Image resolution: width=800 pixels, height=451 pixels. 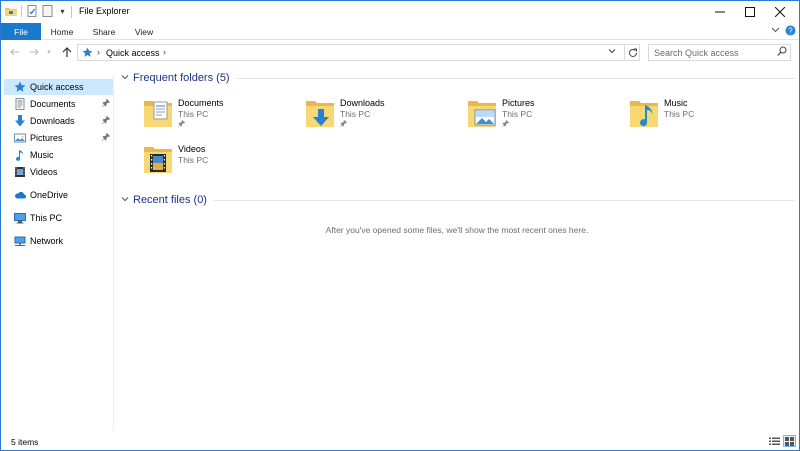 What do you see at coordinates (48, 11) in the screenshot?
I see `new-folder-icon` at bounding box center [48, 11].